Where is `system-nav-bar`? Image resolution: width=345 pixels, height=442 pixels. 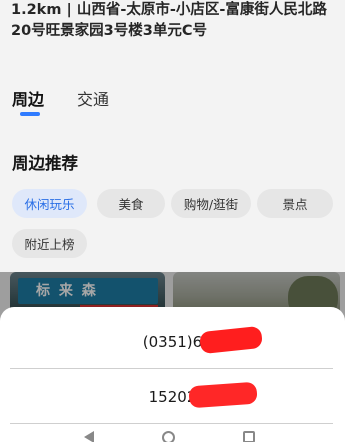
system-nav-bar is located at coordinates (172, 433).